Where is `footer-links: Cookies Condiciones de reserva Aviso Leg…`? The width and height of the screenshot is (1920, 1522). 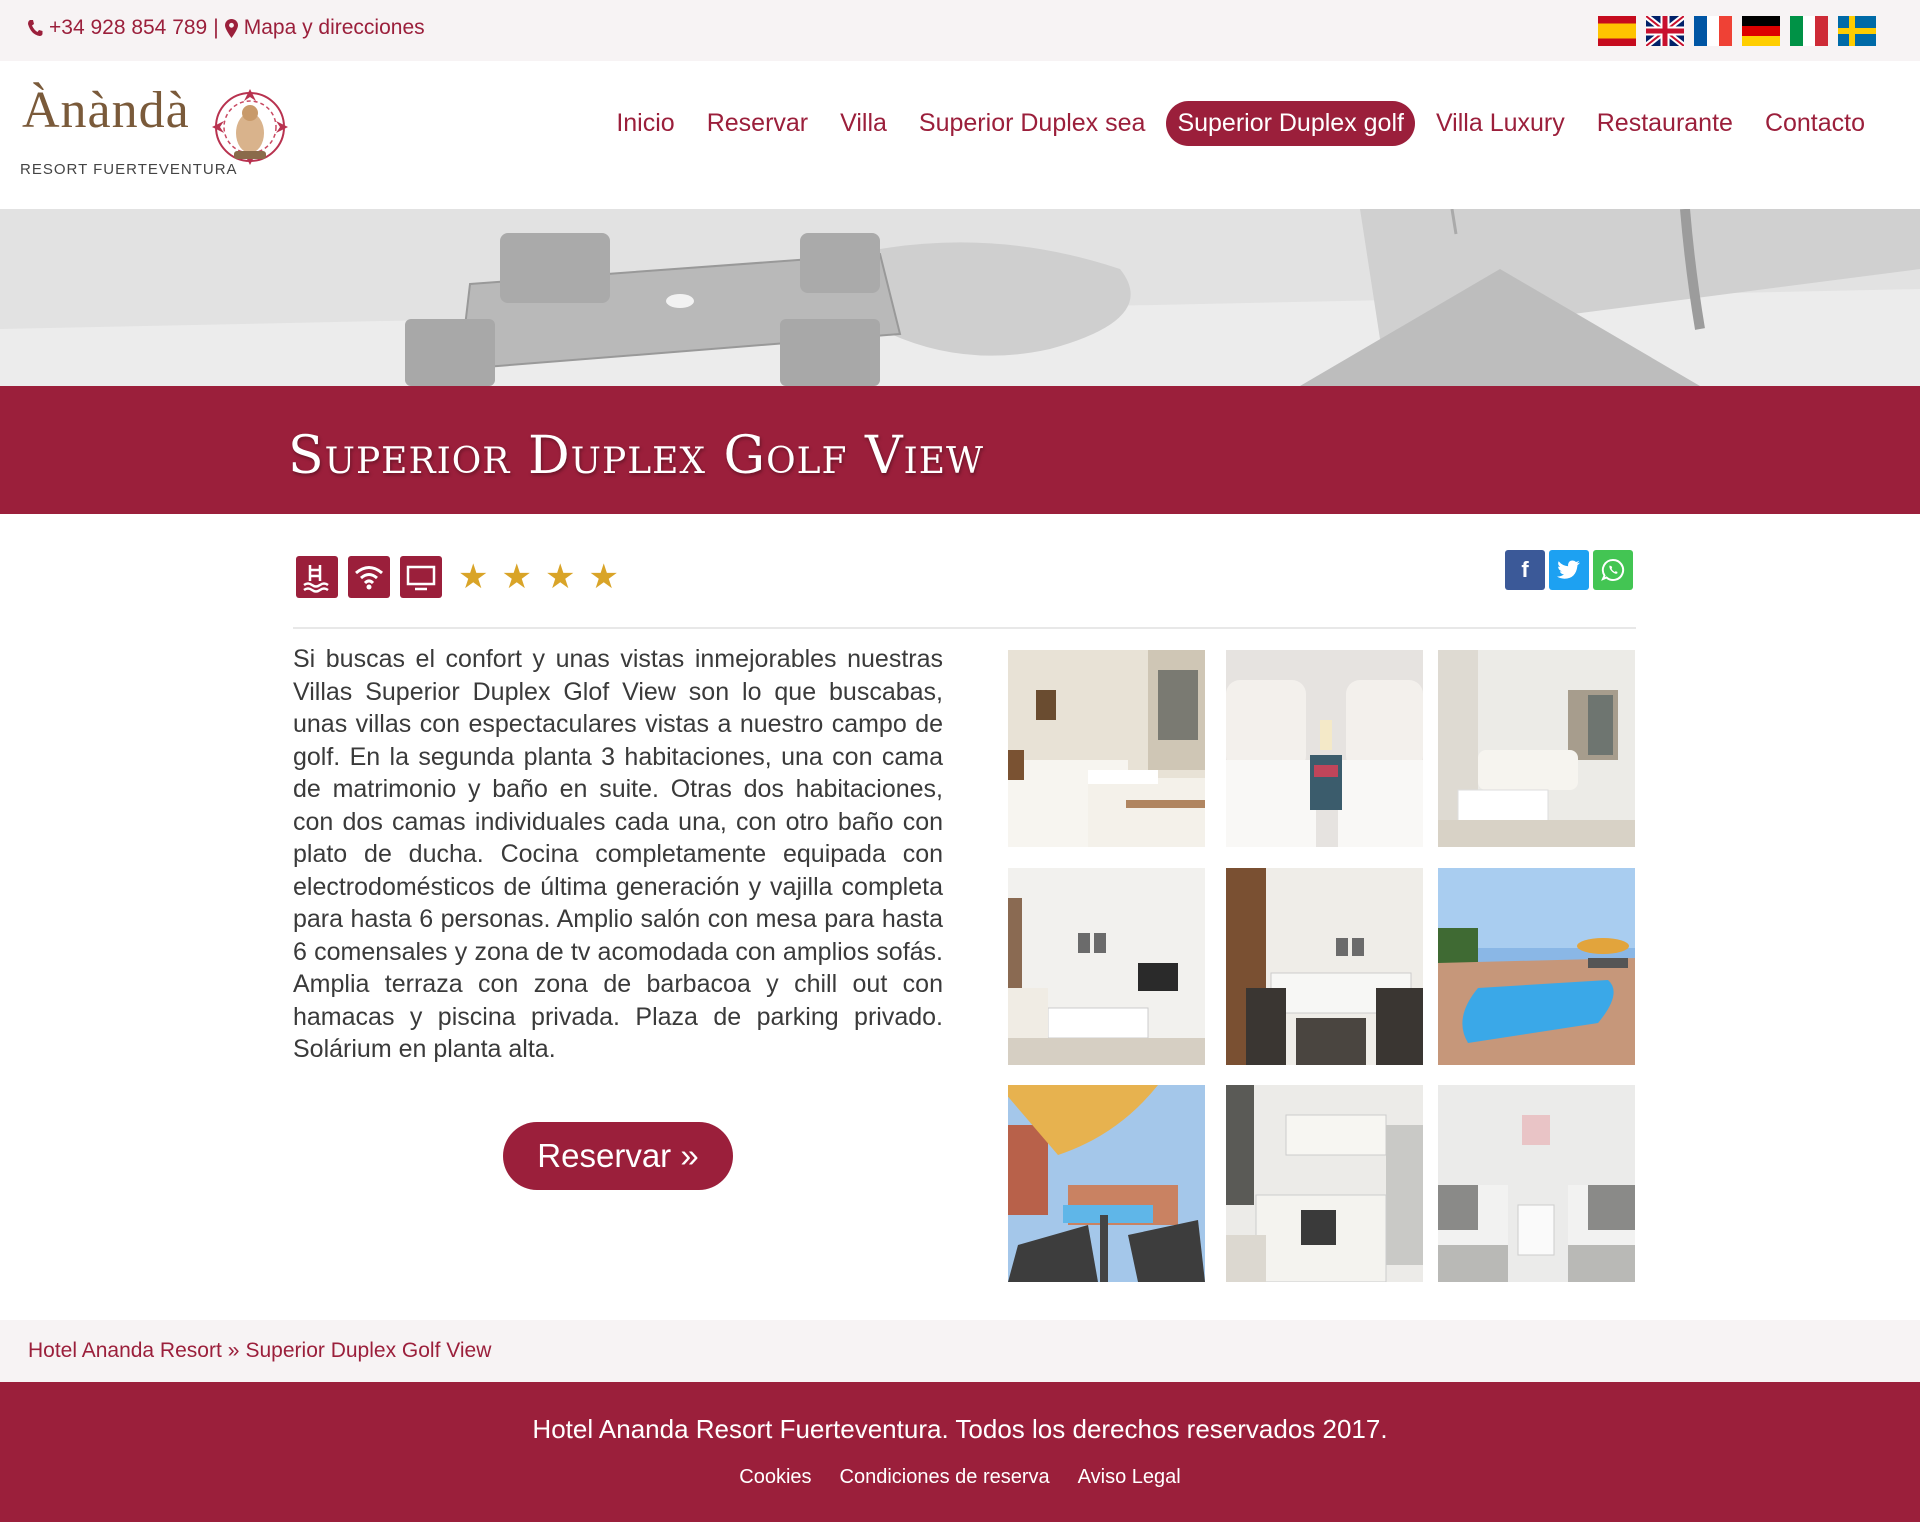 footer-links: Cookies Condiciones de reserva Aviso Leg… is located at coordinates (960, 1477).